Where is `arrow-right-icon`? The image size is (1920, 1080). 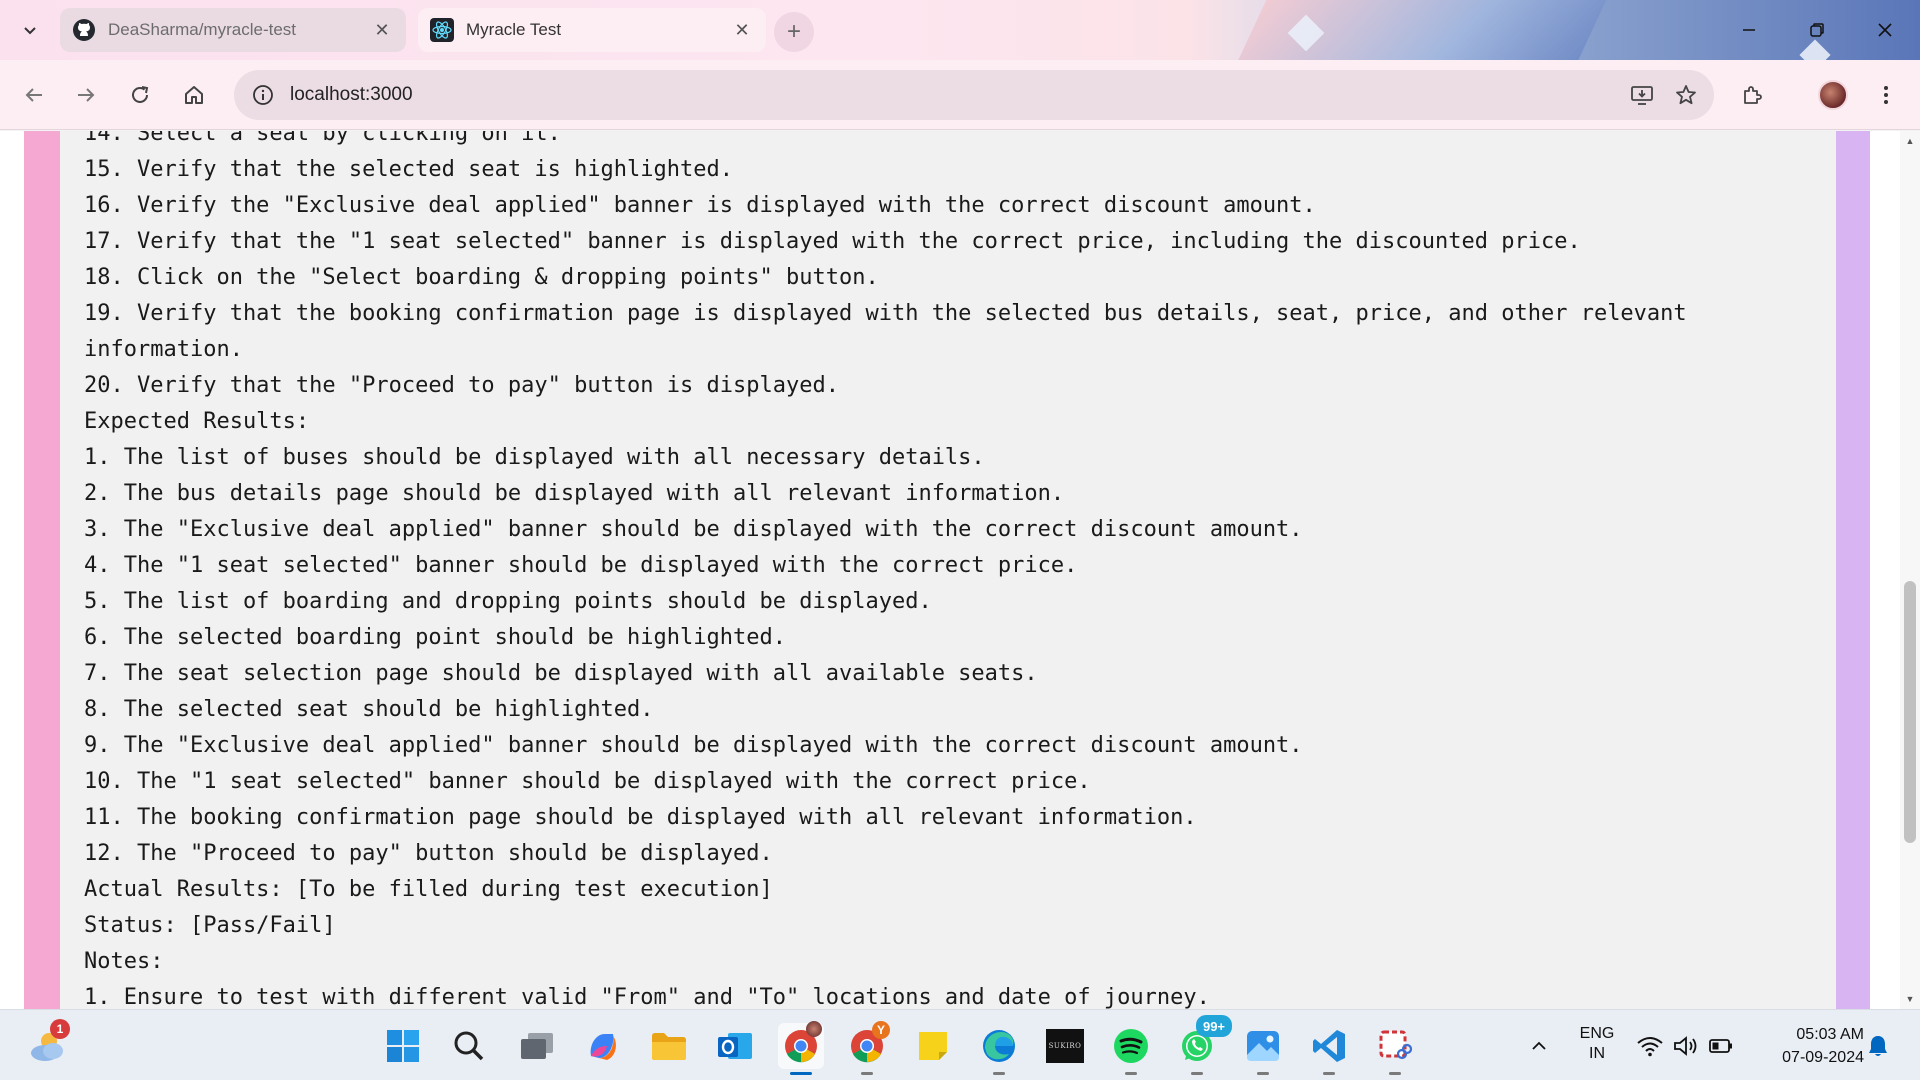
arrow-right-icon is located at coordinates (86, 95).